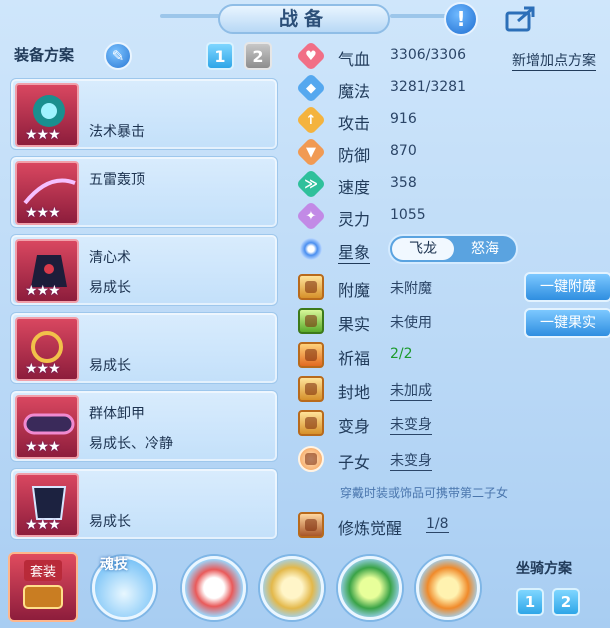  What do you see at coordinates (354, 123) in the screenshot?
I see `stat-label: 攻击` at bounding box center [354, 123].